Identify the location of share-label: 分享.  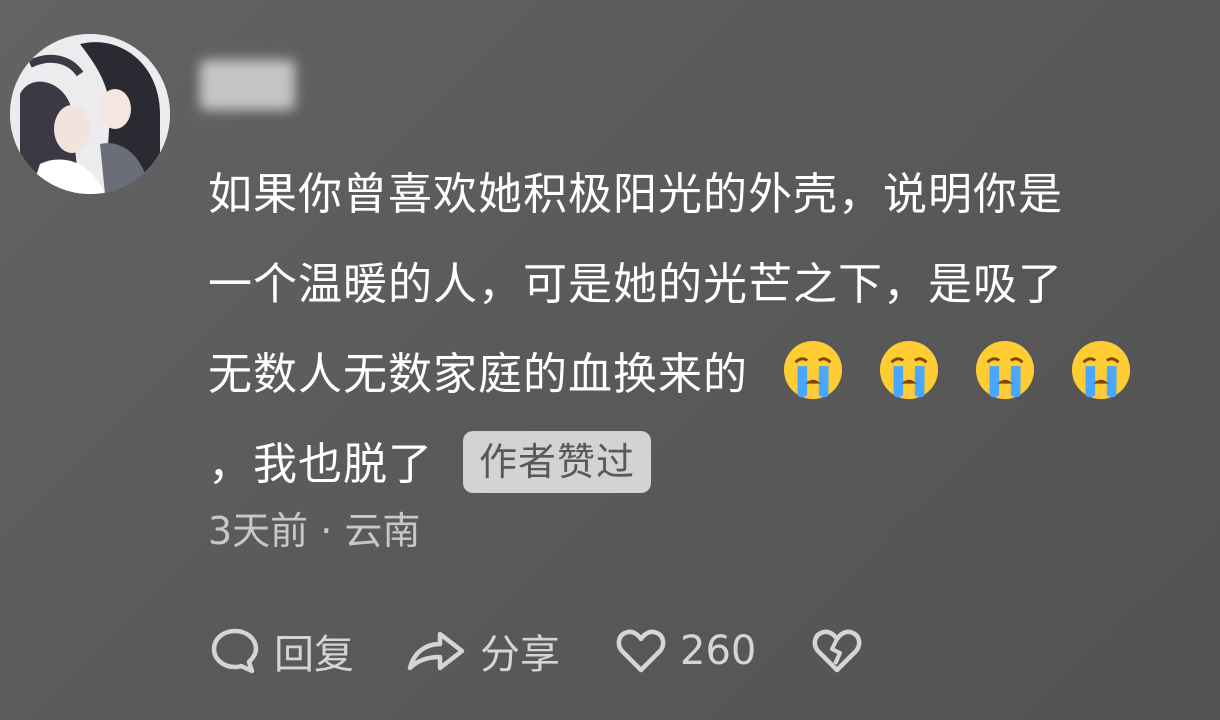
(520, 655).